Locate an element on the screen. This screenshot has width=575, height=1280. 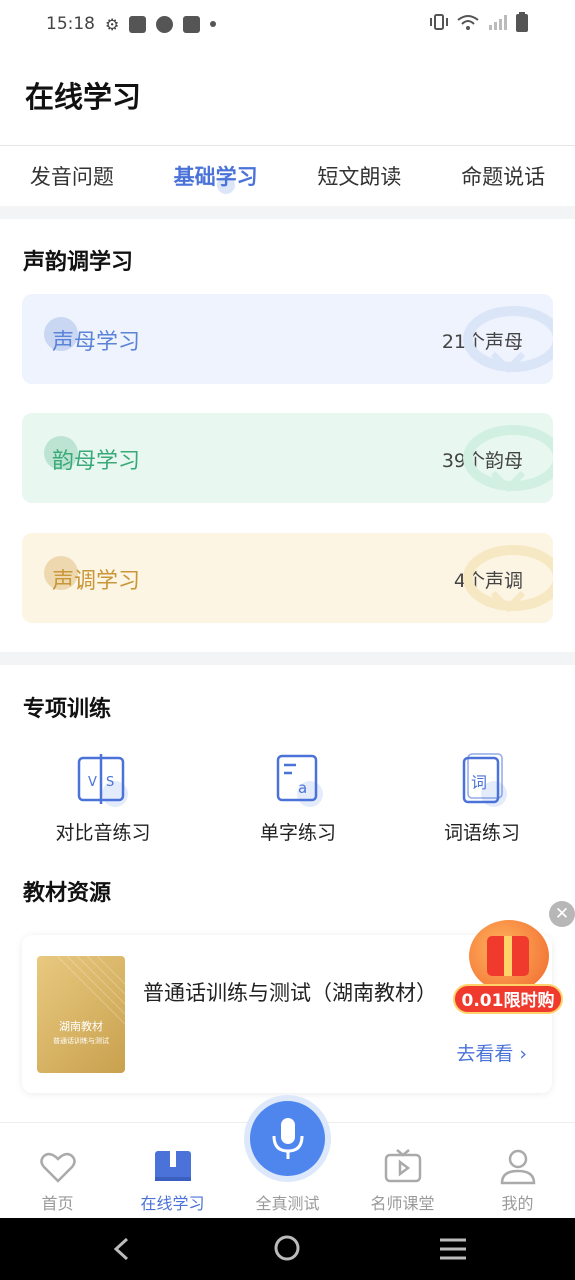
training-label: 对比音练习 is located at coordinates (103, 833).